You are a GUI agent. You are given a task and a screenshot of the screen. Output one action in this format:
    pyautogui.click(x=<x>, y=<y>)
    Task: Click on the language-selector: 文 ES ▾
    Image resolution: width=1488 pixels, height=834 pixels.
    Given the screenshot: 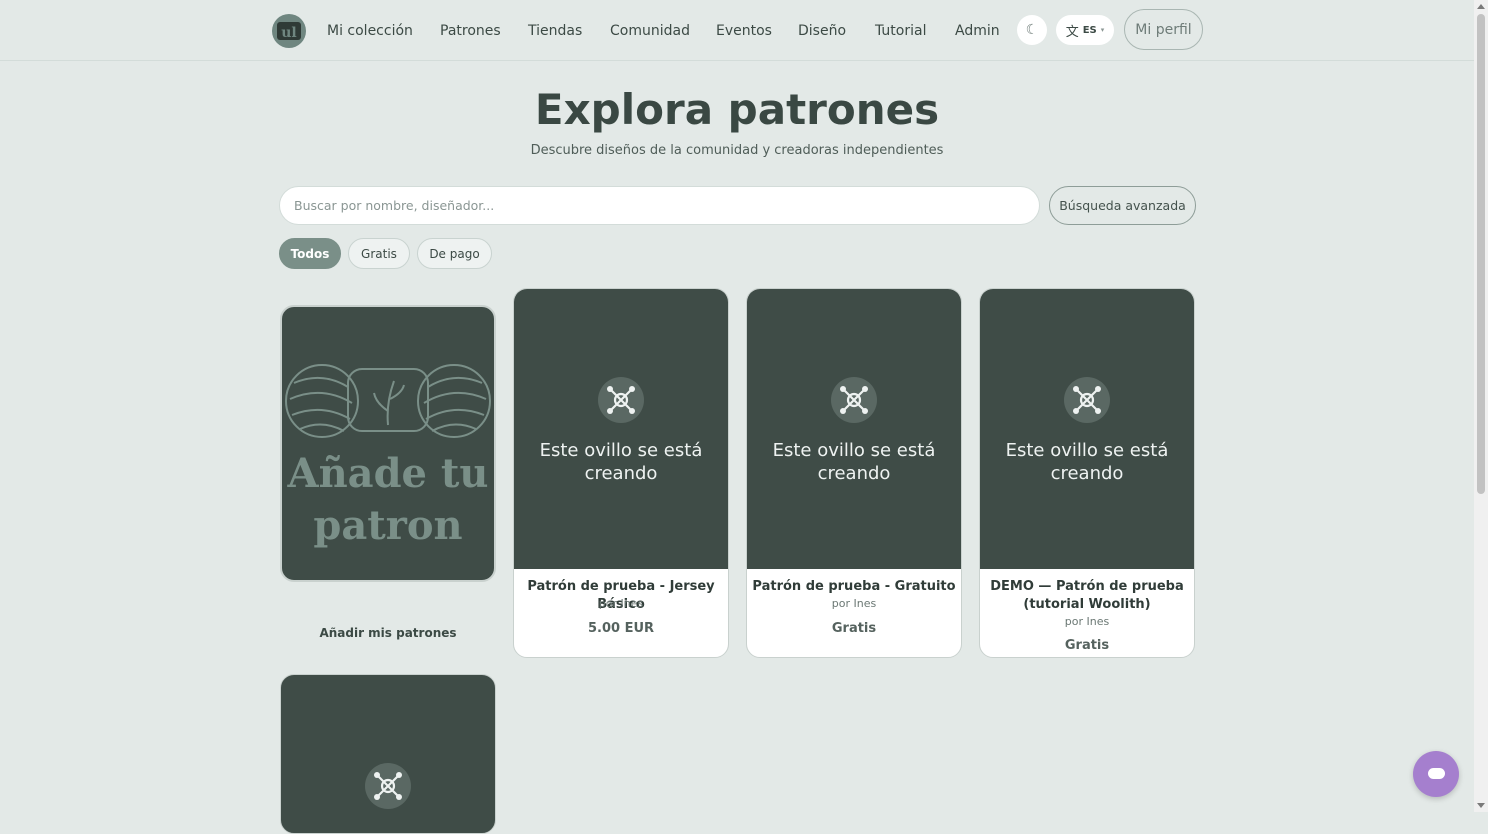 What is the action you would take?
    pyautogui.click(x=1085, y=30)
    